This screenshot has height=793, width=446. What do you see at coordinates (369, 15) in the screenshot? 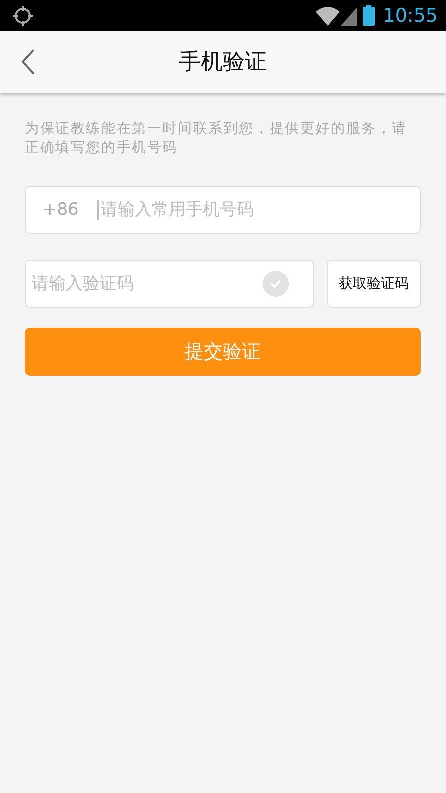
I see `battery-icon` at bounding box center [369, 15].